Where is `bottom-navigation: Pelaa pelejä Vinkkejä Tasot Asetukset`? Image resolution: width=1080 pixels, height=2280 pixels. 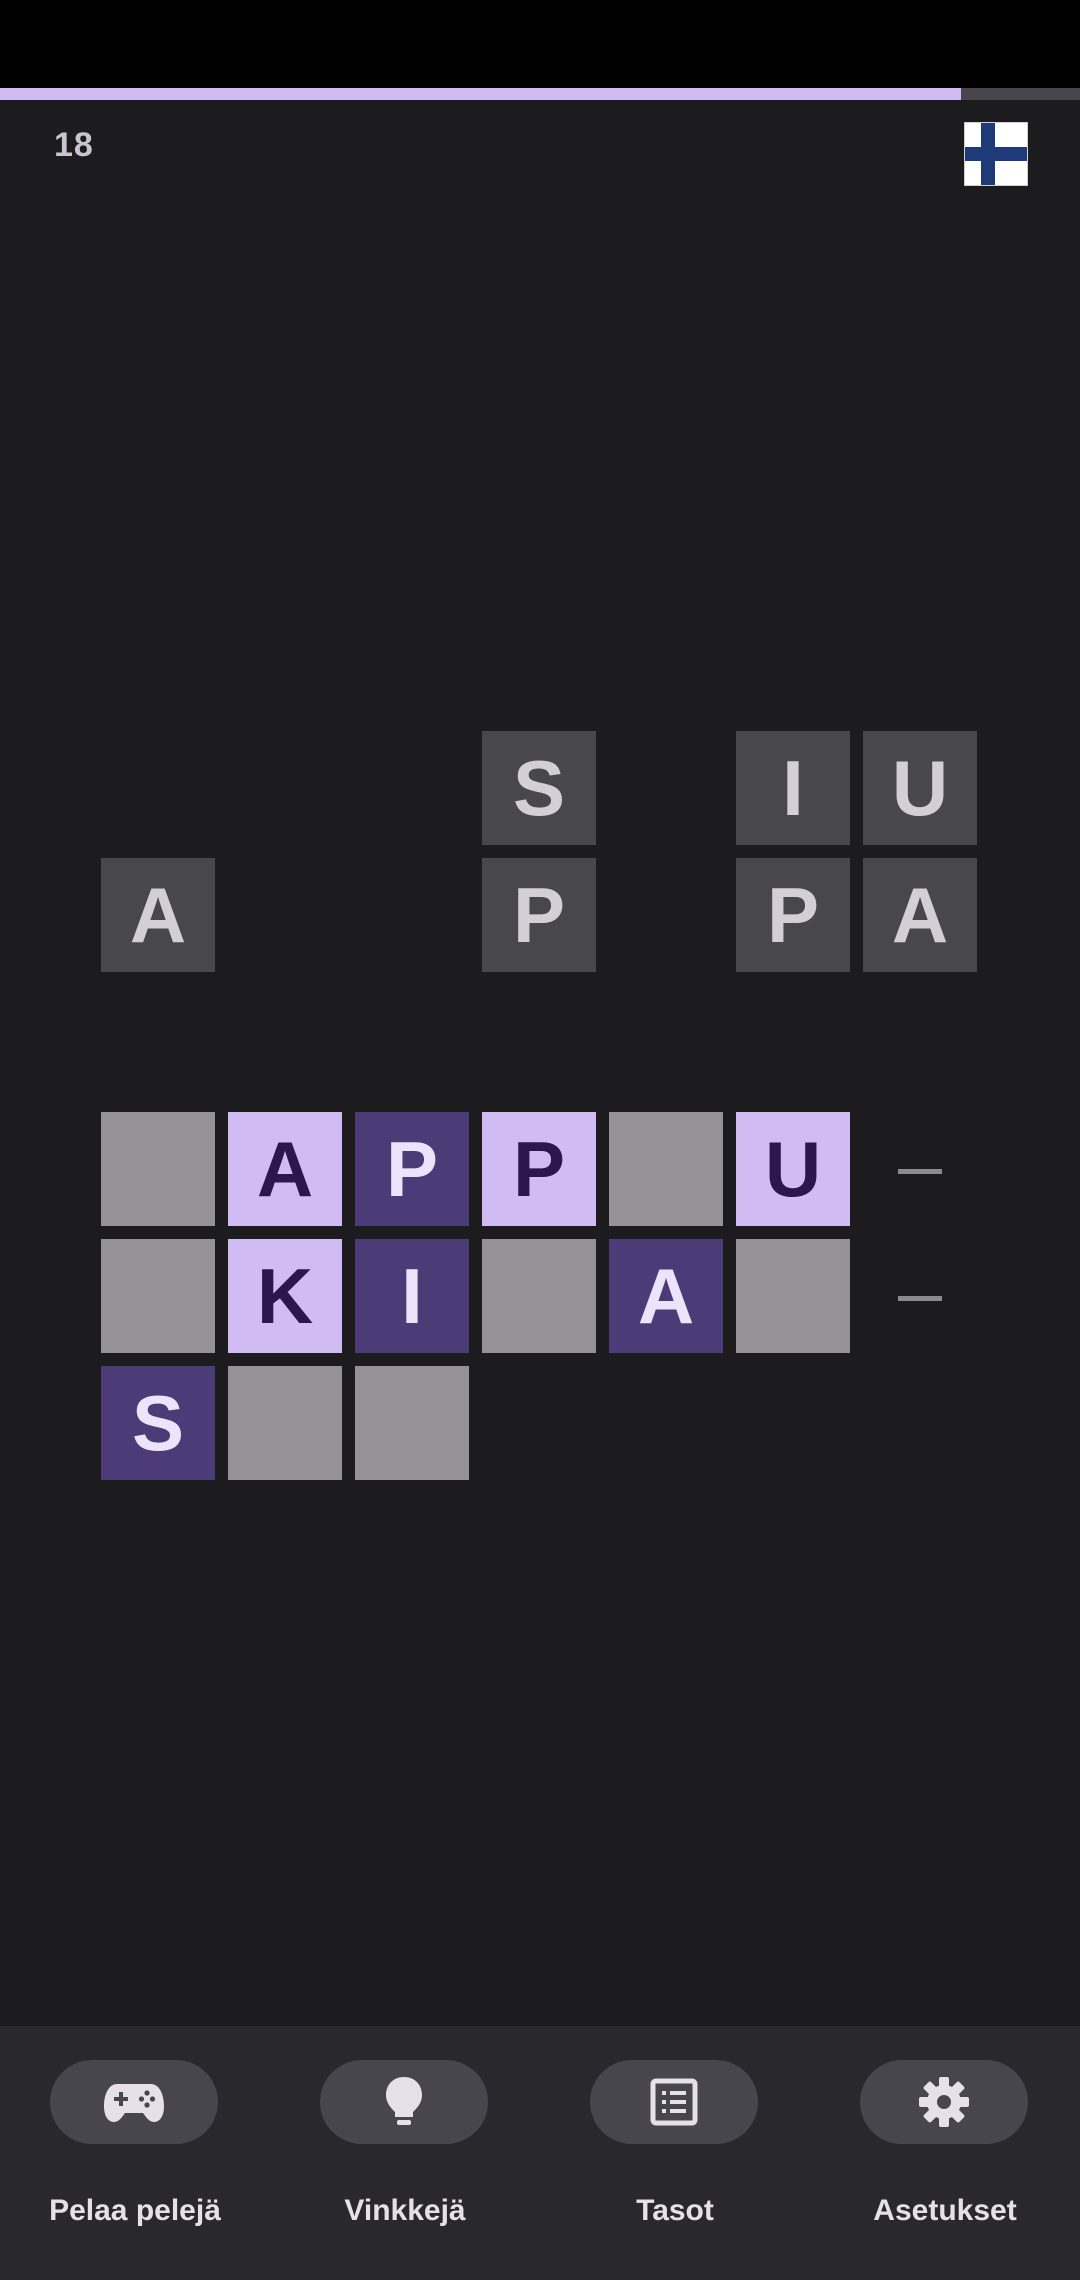 bottom-navigation: Pelaa pelejä Vinkkejä Tasot Asetukset is located at coordinates (540, 2153).